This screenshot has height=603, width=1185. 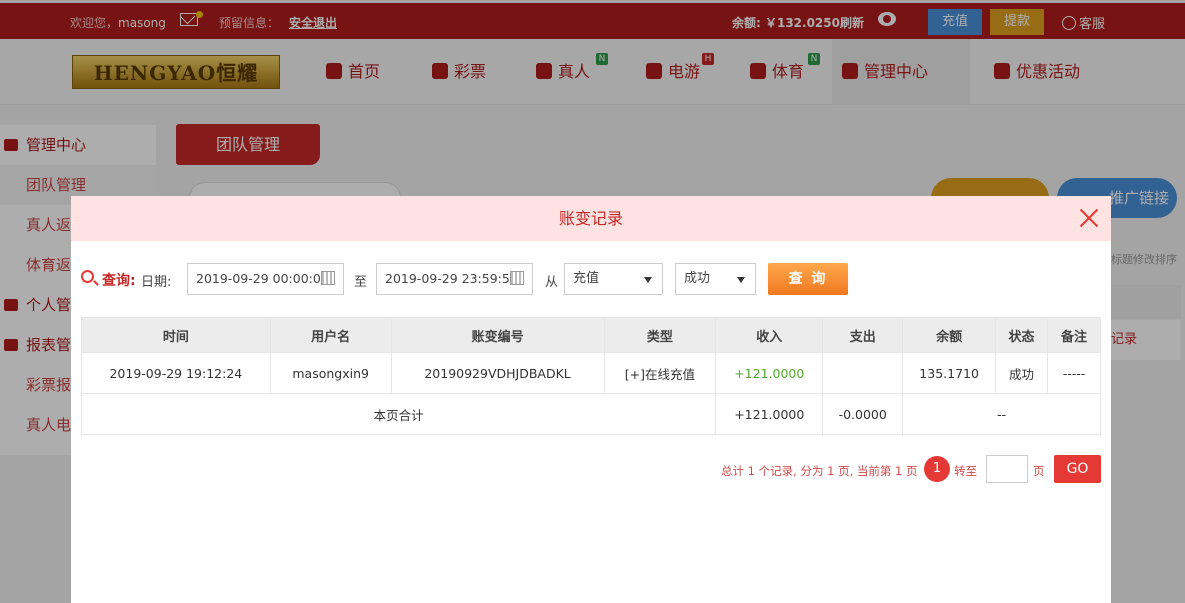 What do you see at coordinates (497, 335) in the screenshot?
I see `col-tx-id: 账变编号` at bounding box center [497, 335].